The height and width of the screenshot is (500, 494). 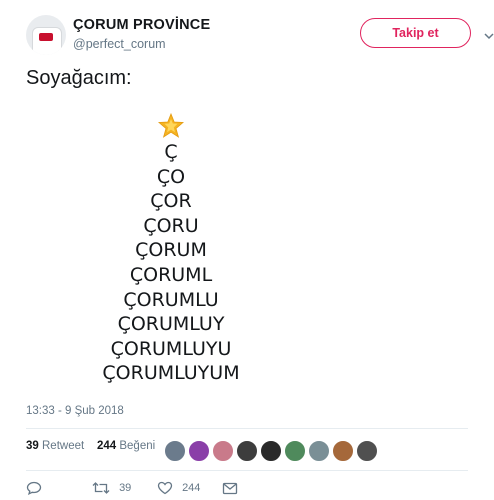 What do you see at coordinates (489, 36) in the screenshot?
I see `chevron-down-icon` at bounding box center [489, 36].